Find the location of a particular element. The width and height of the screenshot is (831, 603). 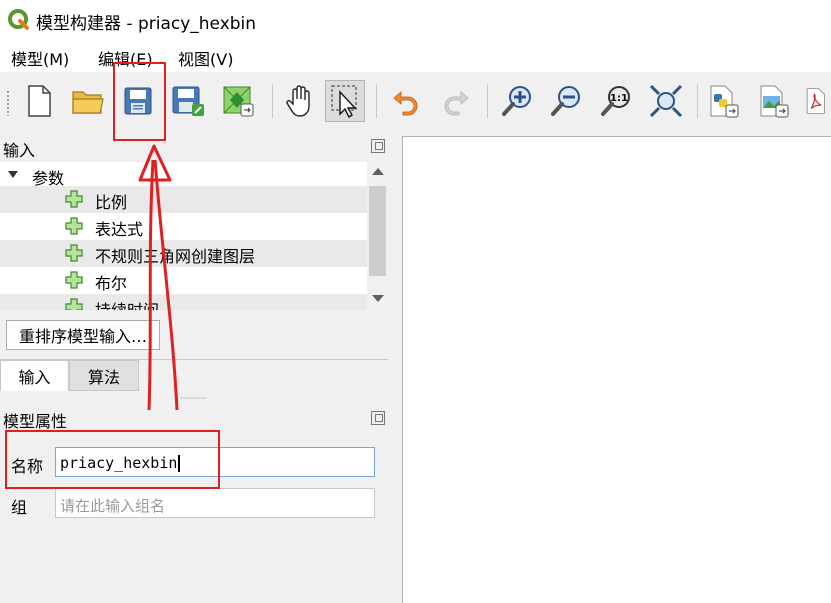

zoom-actual-icon: 1:1 is located at coordinates (615, 101).